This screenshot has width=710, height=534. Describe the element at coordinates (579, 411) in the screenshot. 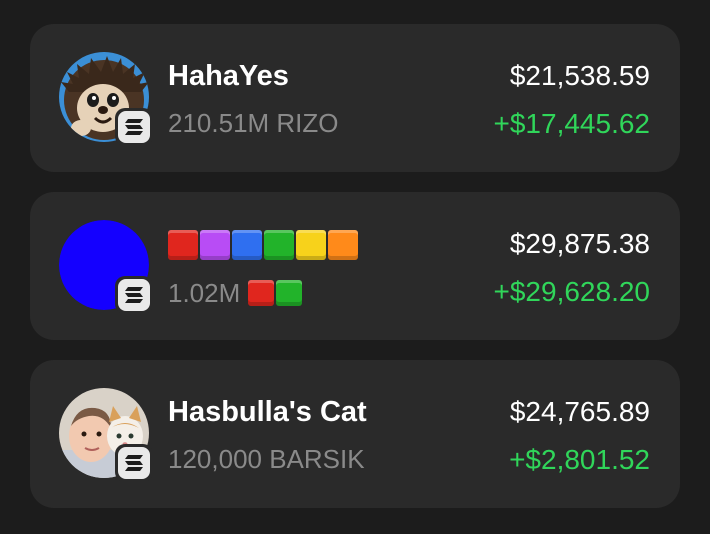

I see `token-value: $24,765.89` at that location.